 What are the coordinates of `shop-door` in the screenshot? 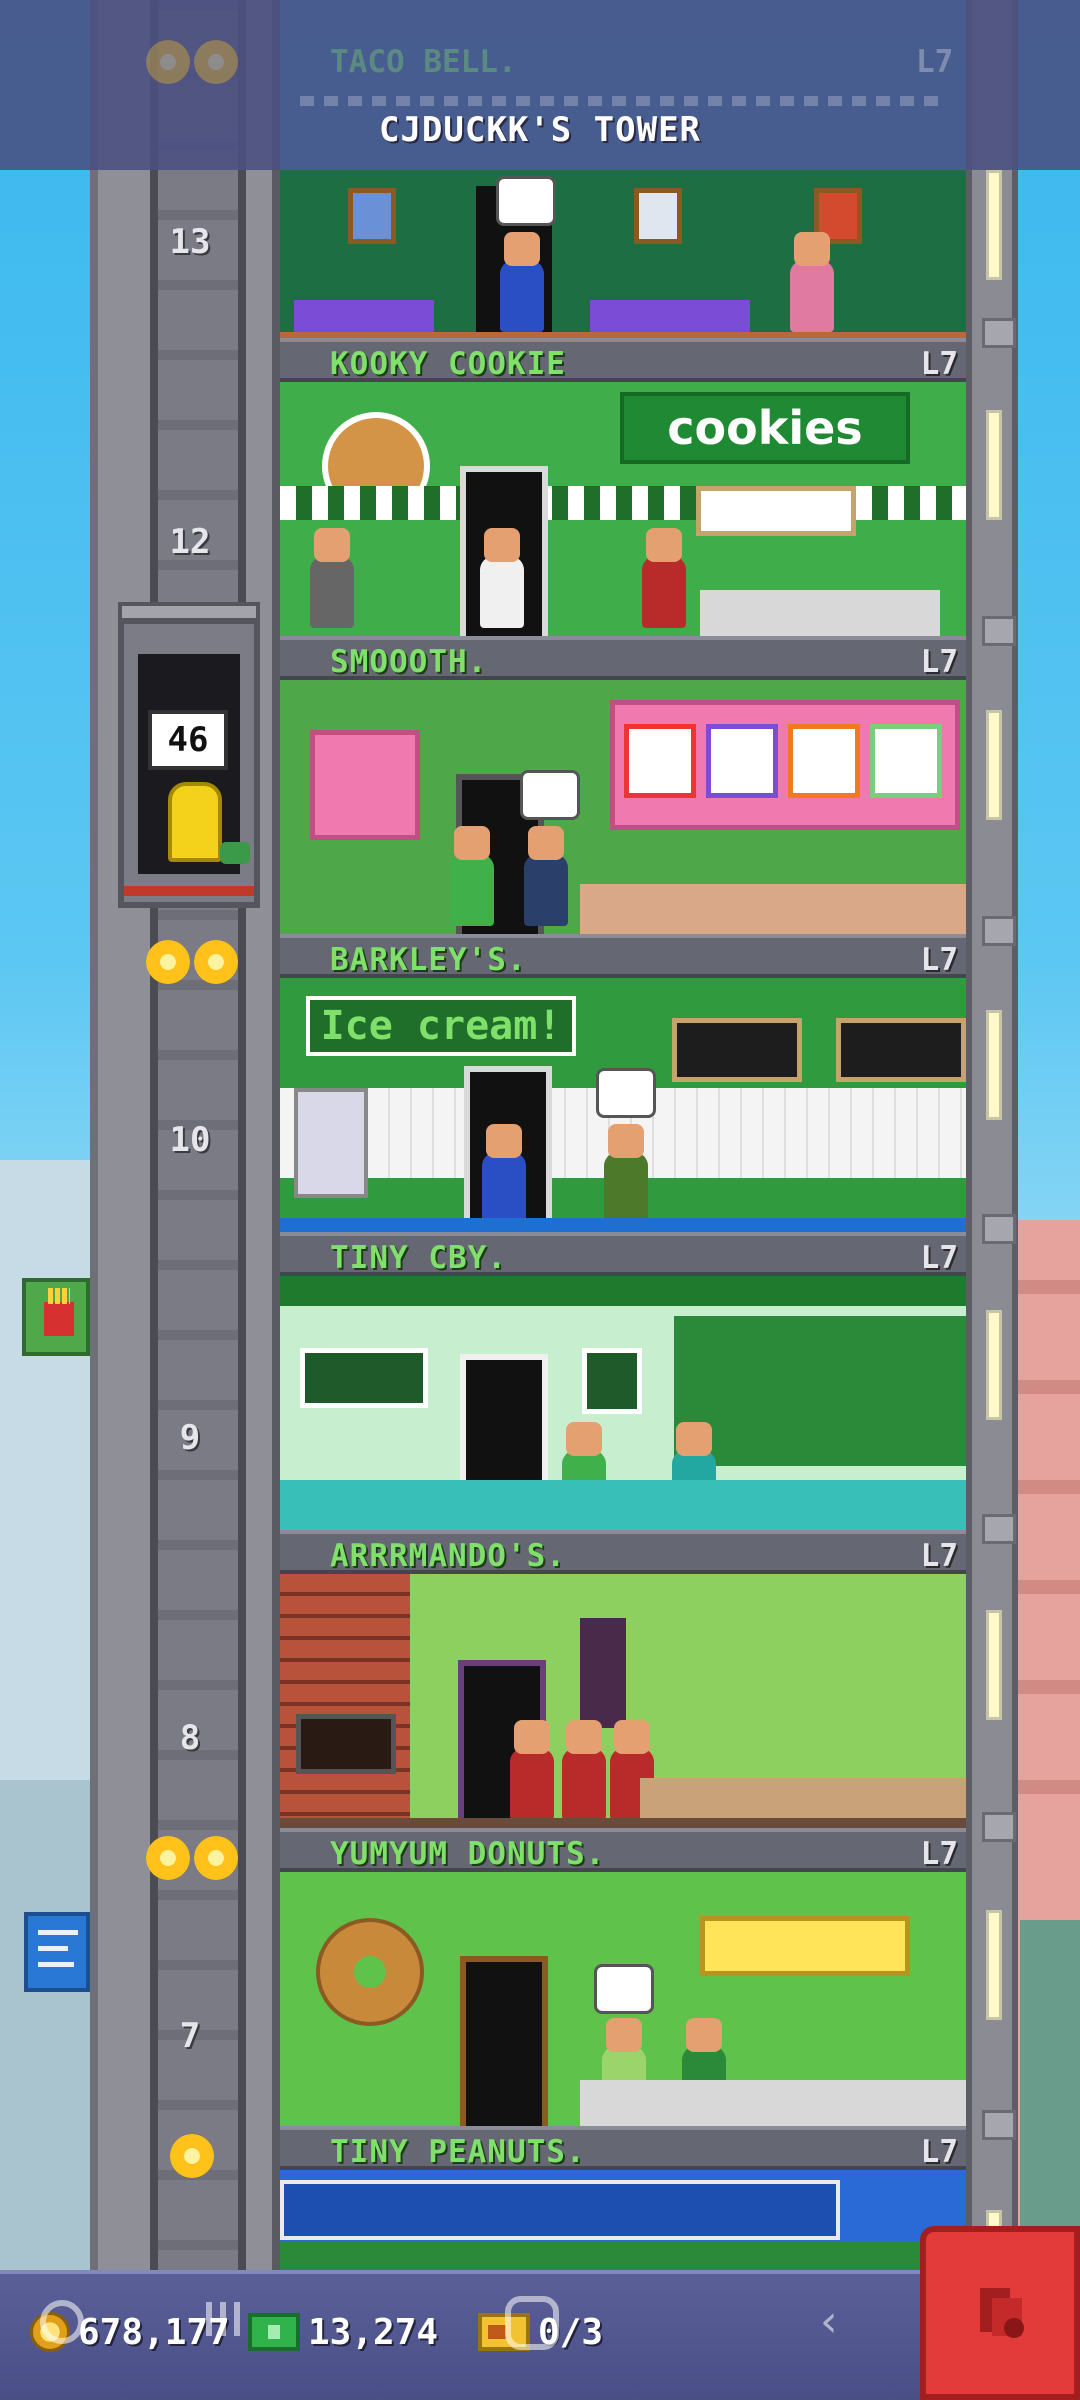 It's located at (504, 2041).